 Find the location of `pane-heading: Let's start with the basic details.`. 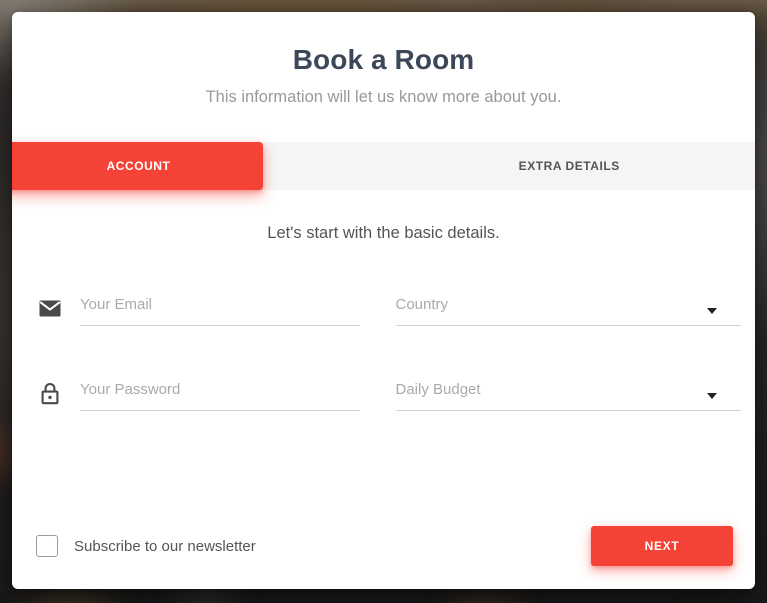

pane-heading: Let's start with the basic details. is located at coordinates (383, 233).